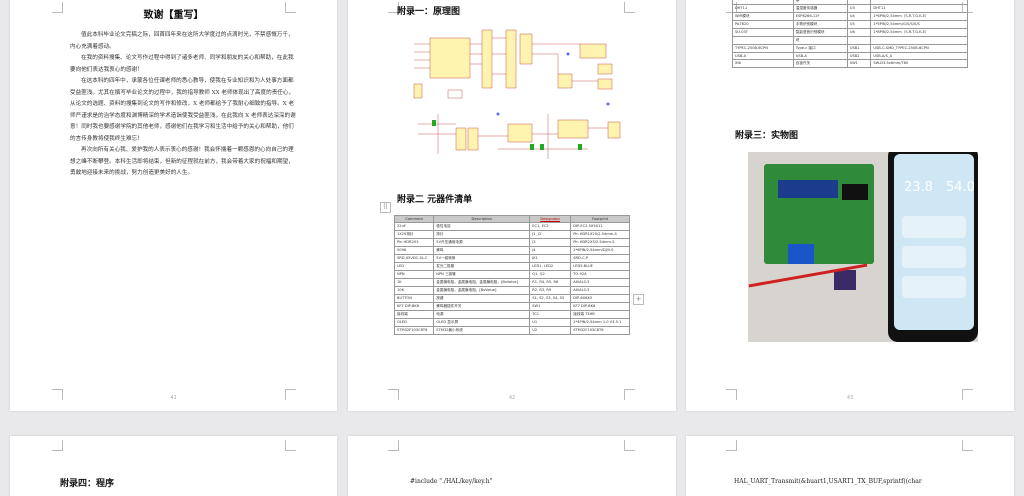 This screenshot has height=496, width=1024. I want to click on page-number: 43, so click(850, 398).